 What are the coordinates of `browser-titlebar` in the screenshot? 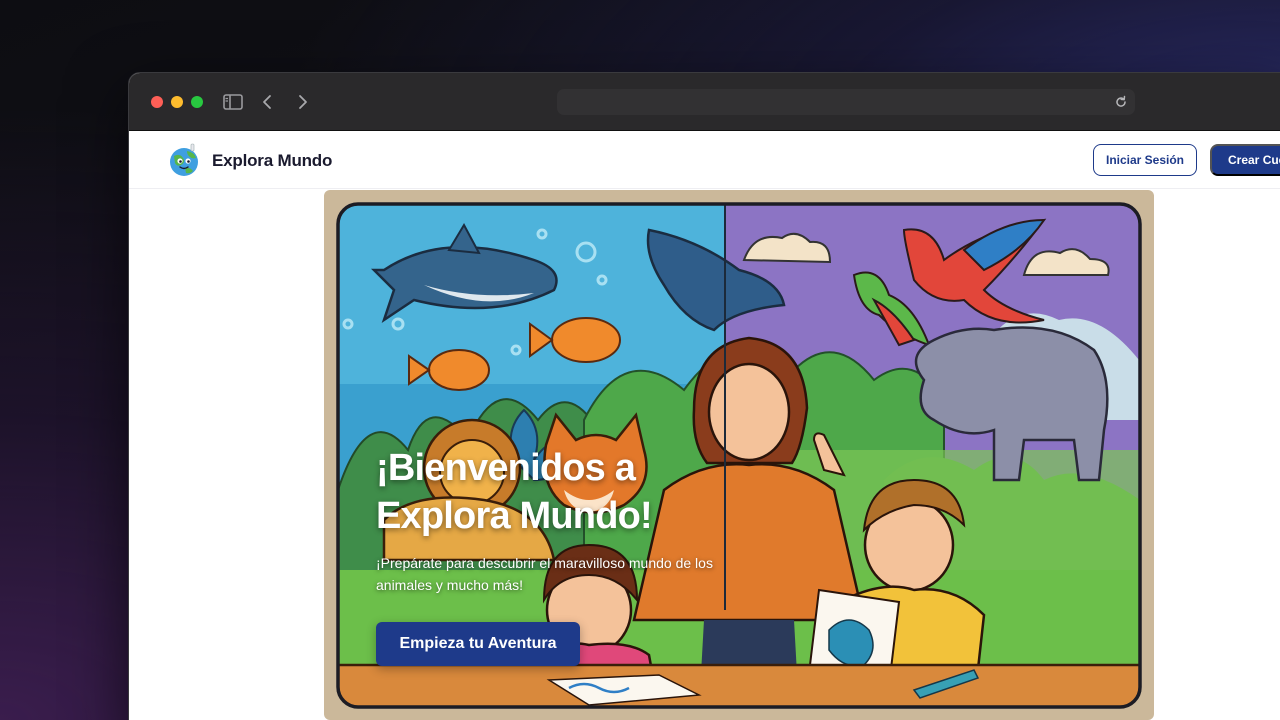 It's located at (704, 102).